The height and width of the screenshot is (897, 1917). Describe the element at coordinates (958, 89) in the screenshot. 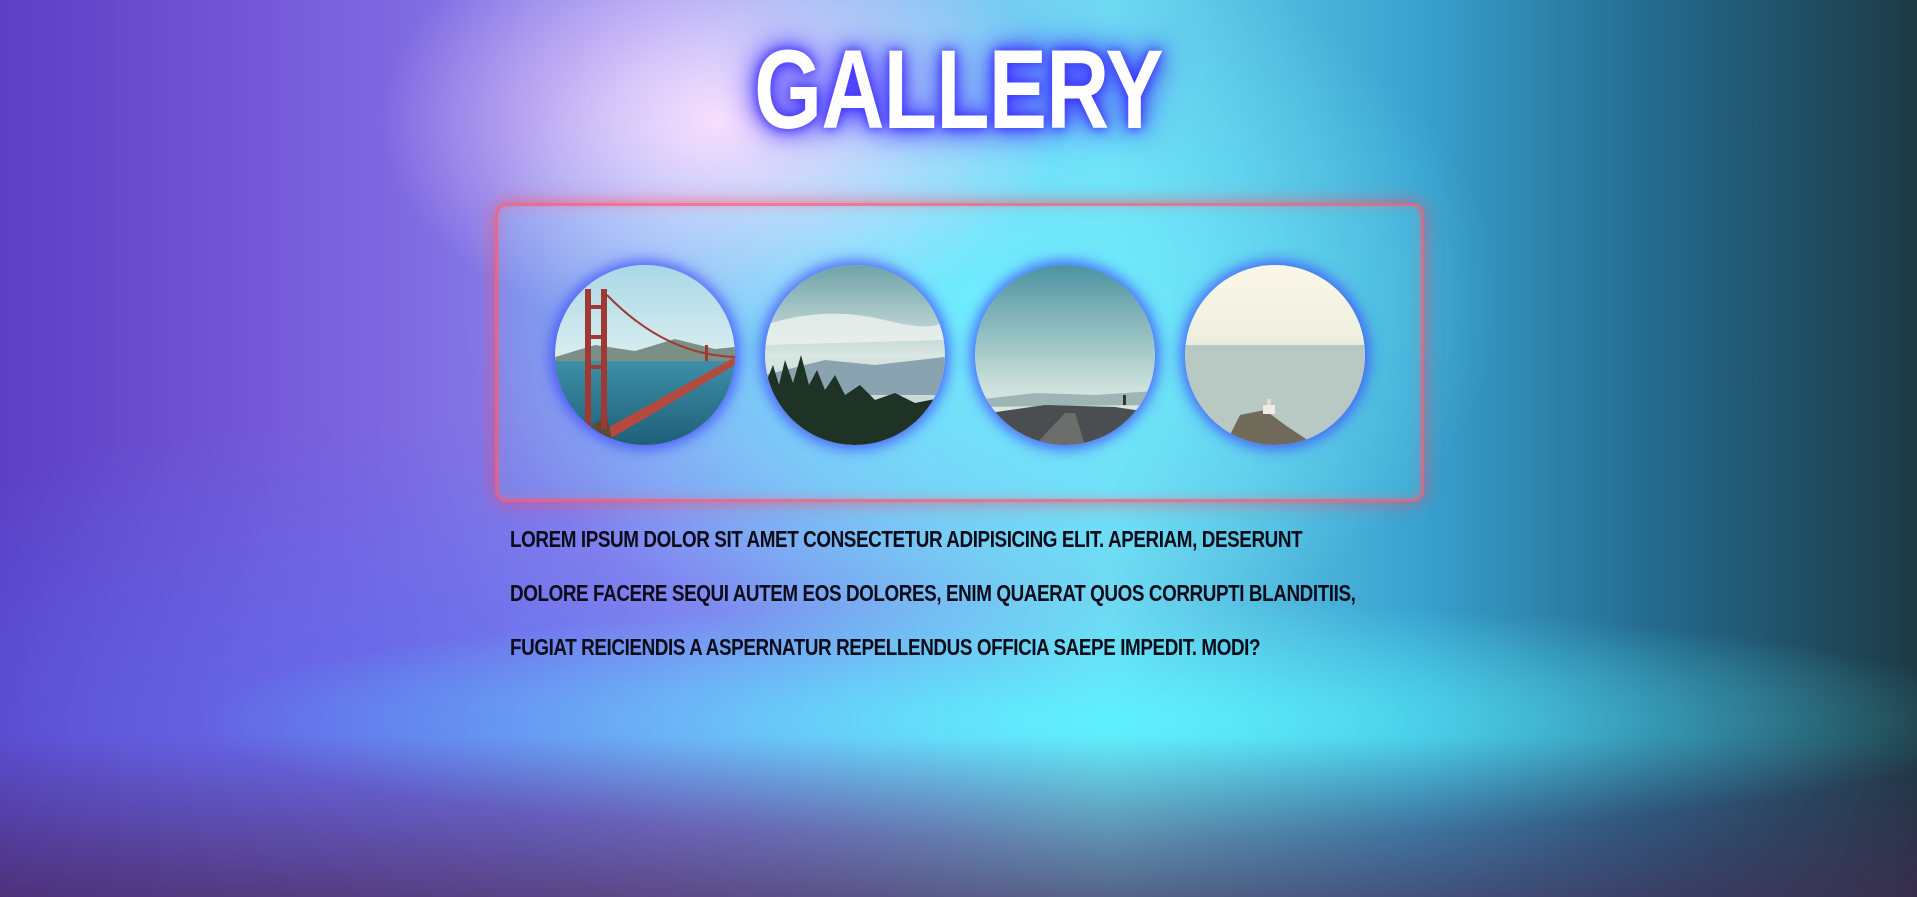

I see `page-title: GALLERY` at that location.